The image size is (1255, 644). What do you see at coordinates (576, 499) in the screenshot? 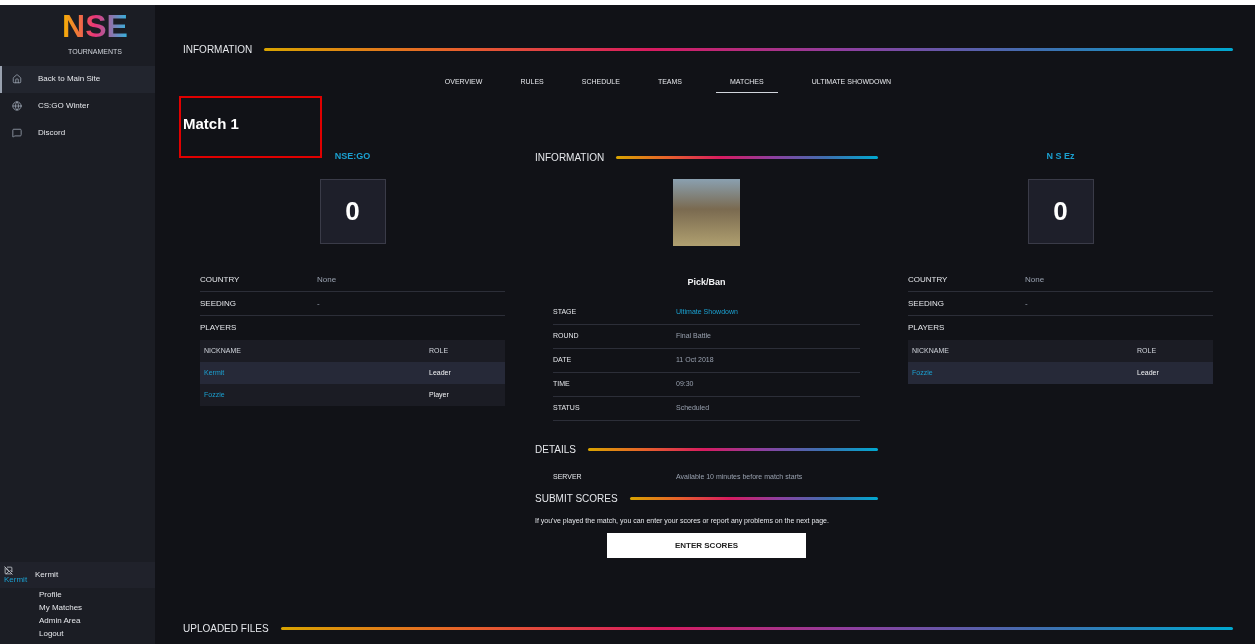
I see `section-heading: SUBMIT SCORES` at bounding box center [576, 499].